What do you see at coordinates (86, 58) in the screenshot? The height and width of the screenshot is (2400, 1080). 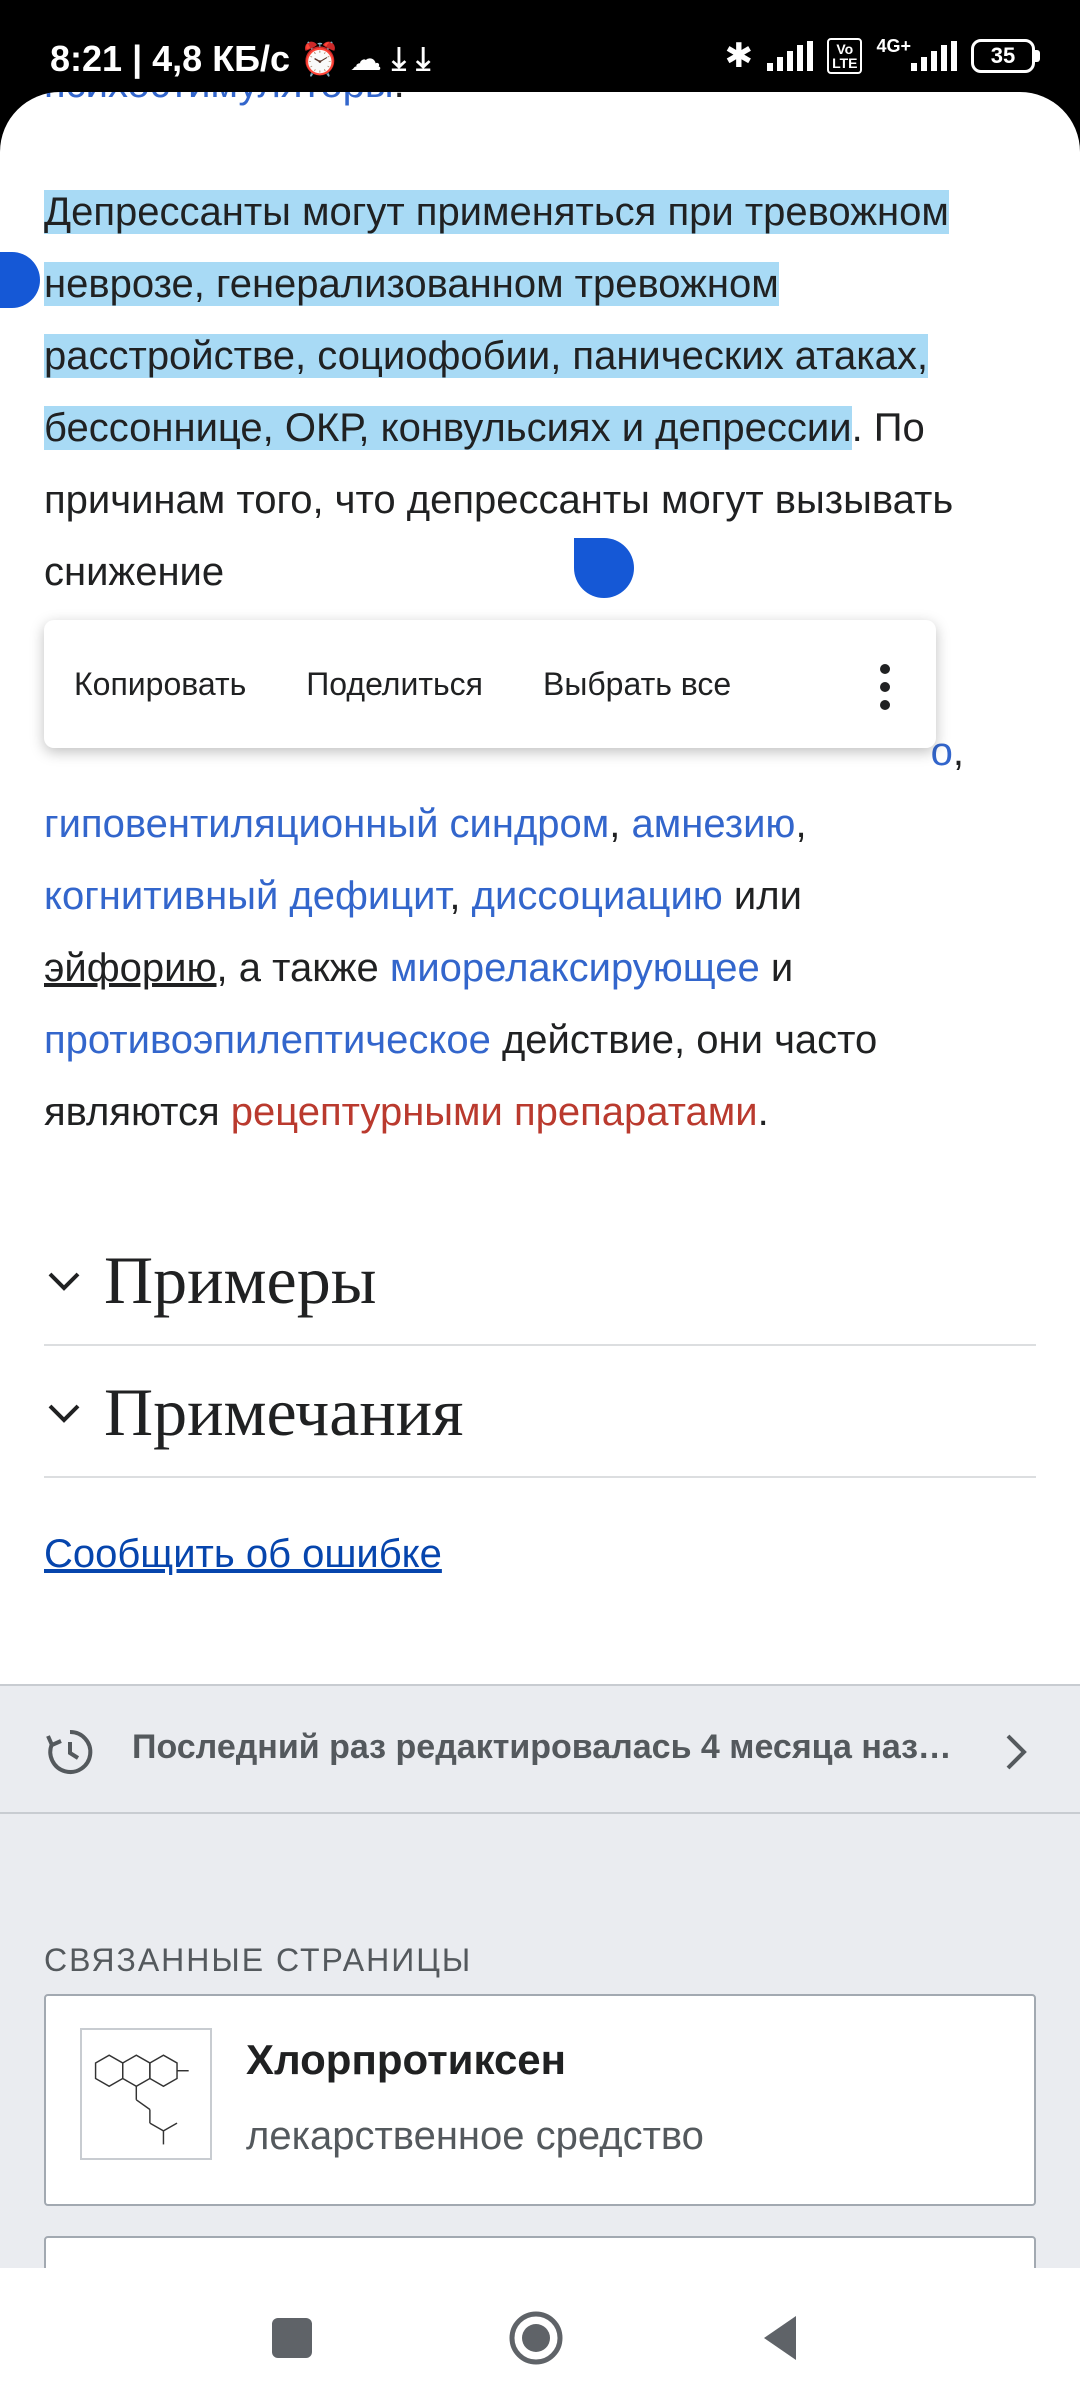 I see `clock: 8:21` at bounding box center [86, 58].